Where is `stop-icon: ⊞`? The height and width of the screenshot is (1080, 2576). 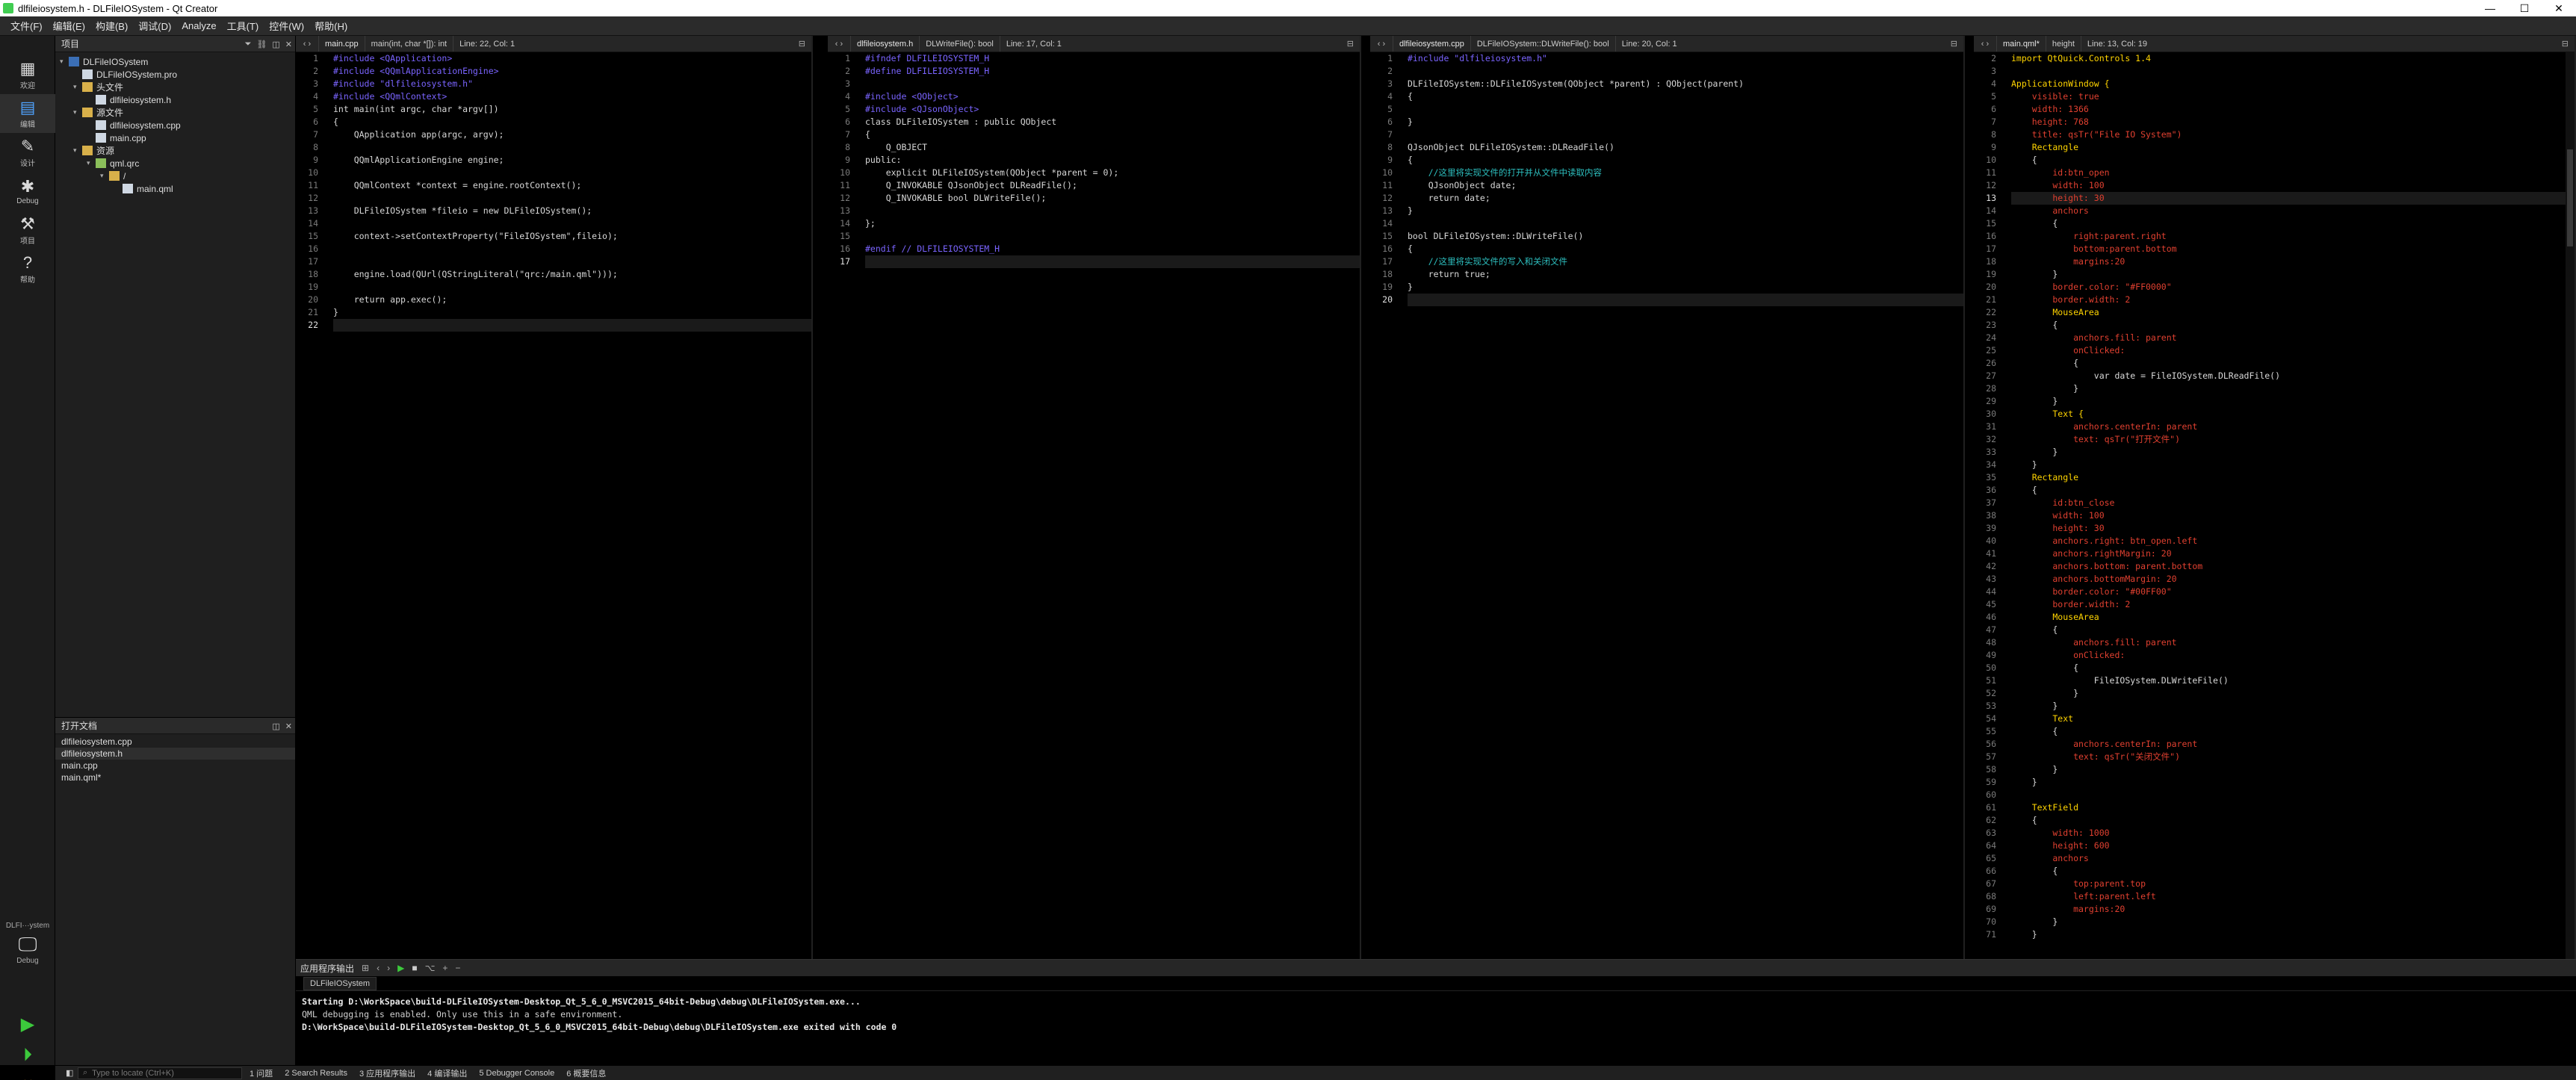
stop-icon: ⊞ is located at coordinates (365, 968).